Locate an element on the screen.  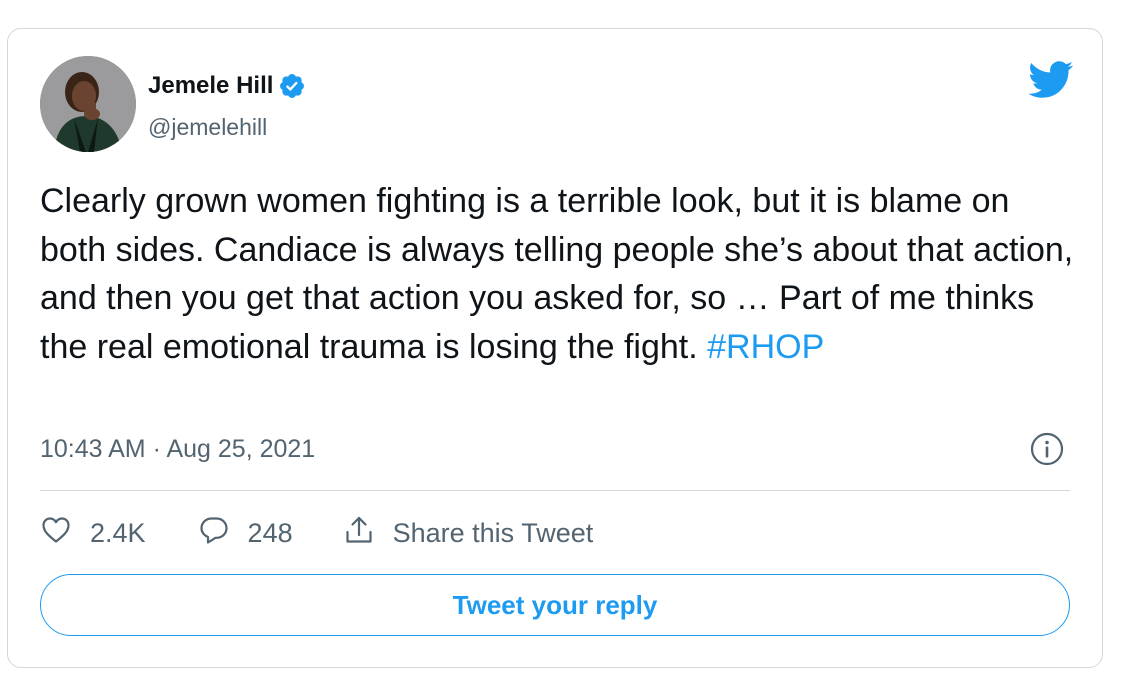
speech-bubble-icon is located at coordinates (214, 533).